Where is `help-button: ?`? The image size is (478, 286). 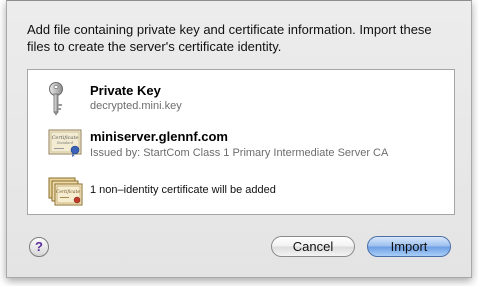
help-button: ? is located at coordinates (39, 247).